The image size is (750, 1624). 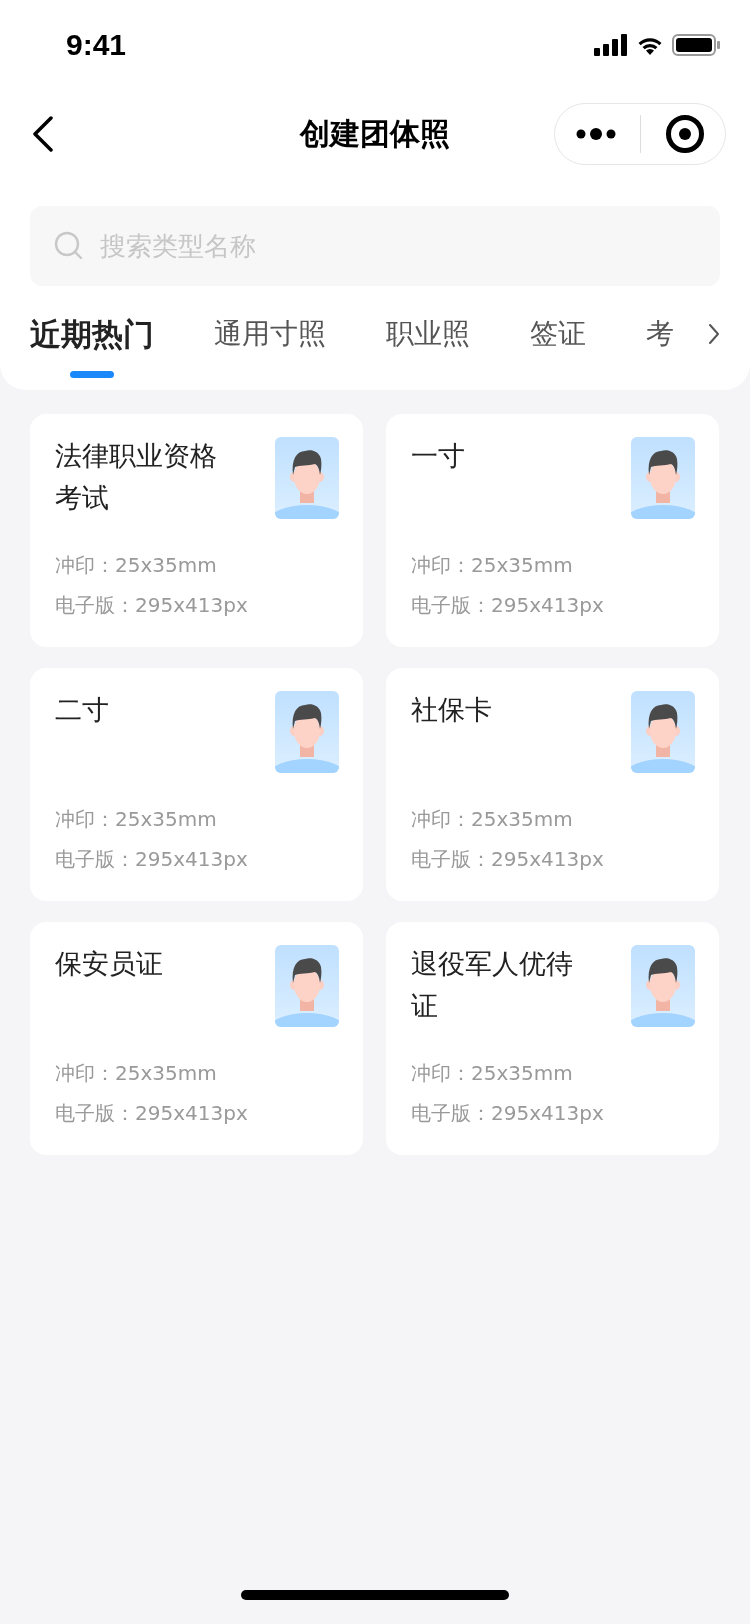 What do you see at coordinates (552, 1038) in the screenshot?
I see `photo-type-card: 退役军人优待证 冲印：25x35mm 电子版：295x413px` at bounding box center [552, 1038].